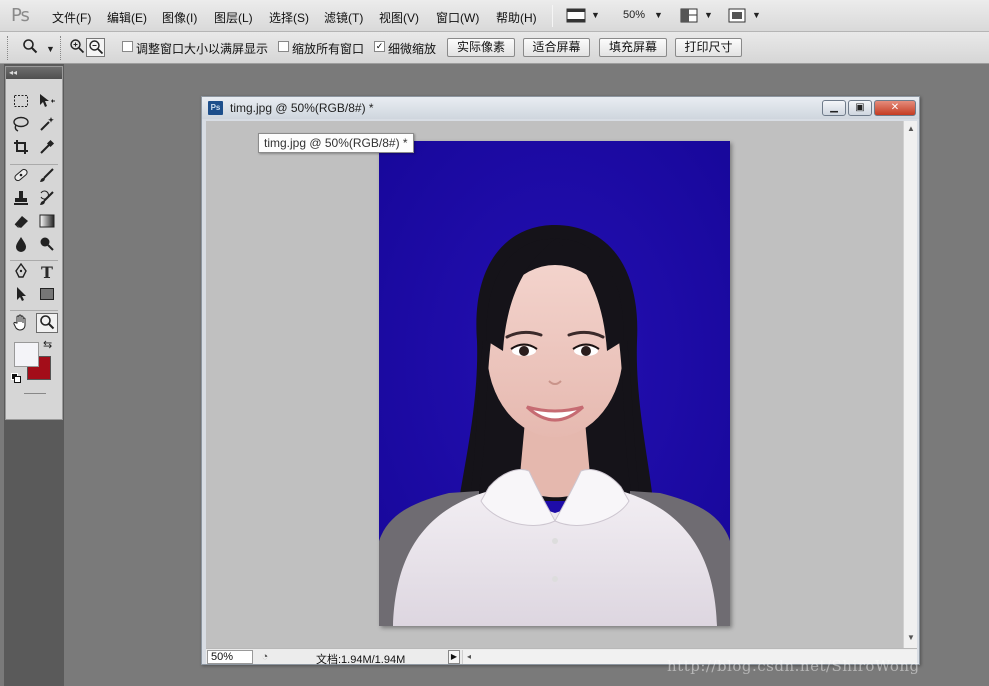  Describe the element at coordinates (35, 393) in the screenshot. I see `quick-mask-divider` at that location.